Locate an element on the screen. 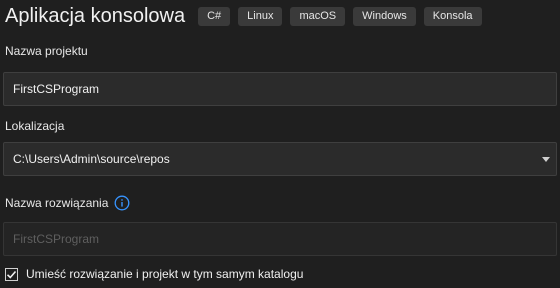 This screenshot has height=288, width=560. project-tags: C# Linux macOS Windows Konsola is located at coordinates (340, 16).